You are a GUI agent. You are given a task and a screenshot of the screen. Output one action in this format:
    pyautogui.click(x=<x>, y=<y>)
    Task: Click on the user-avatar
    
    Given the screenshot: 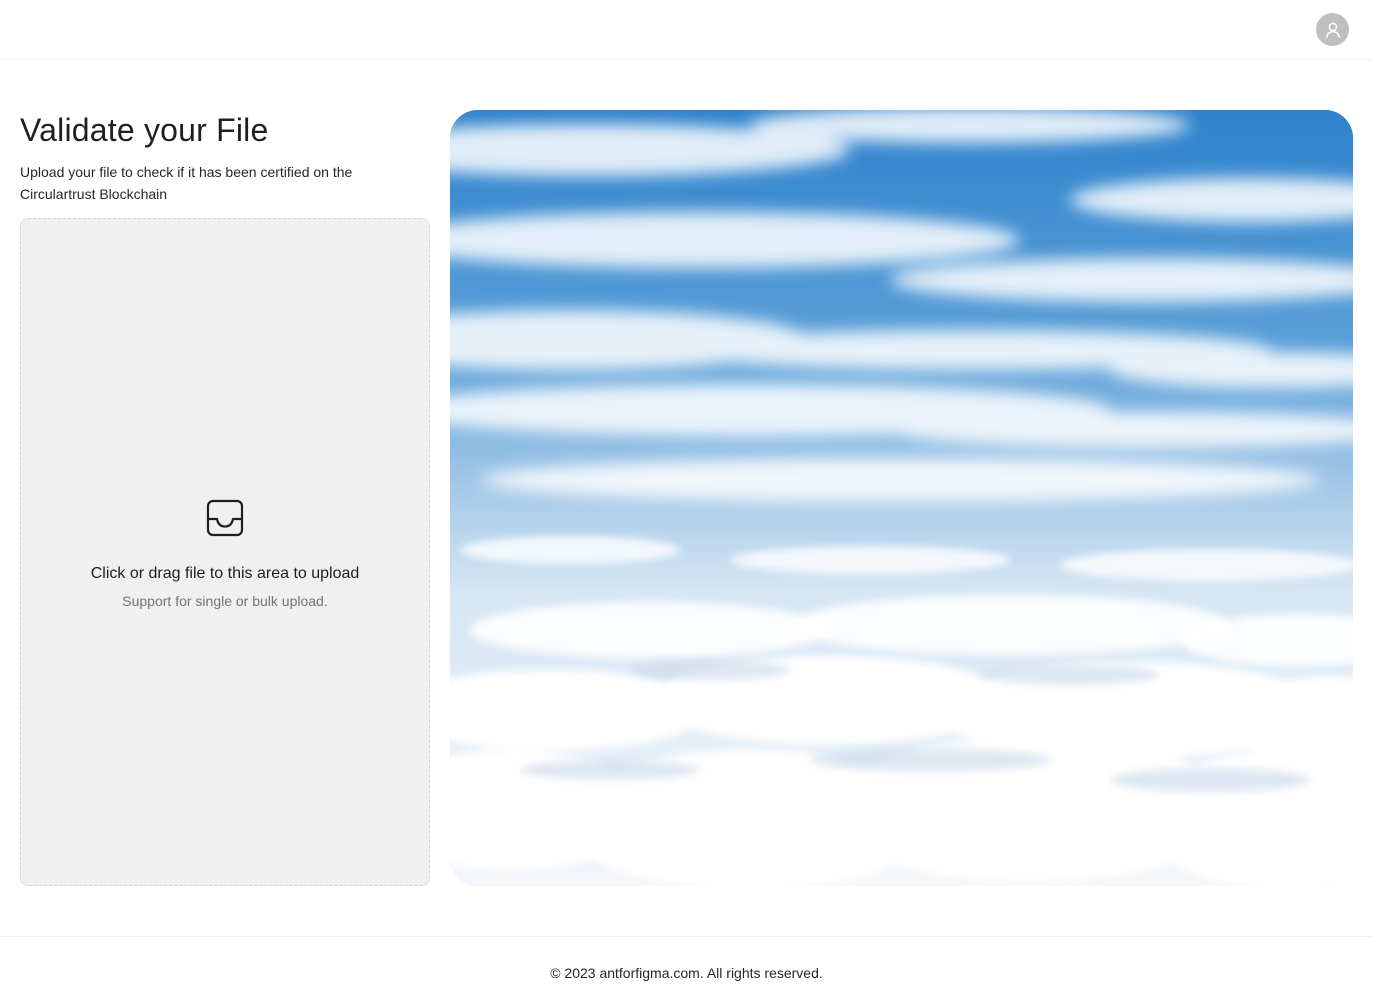 What is the action you would take?
    pyautogui.click(x=1332, y=29)
    